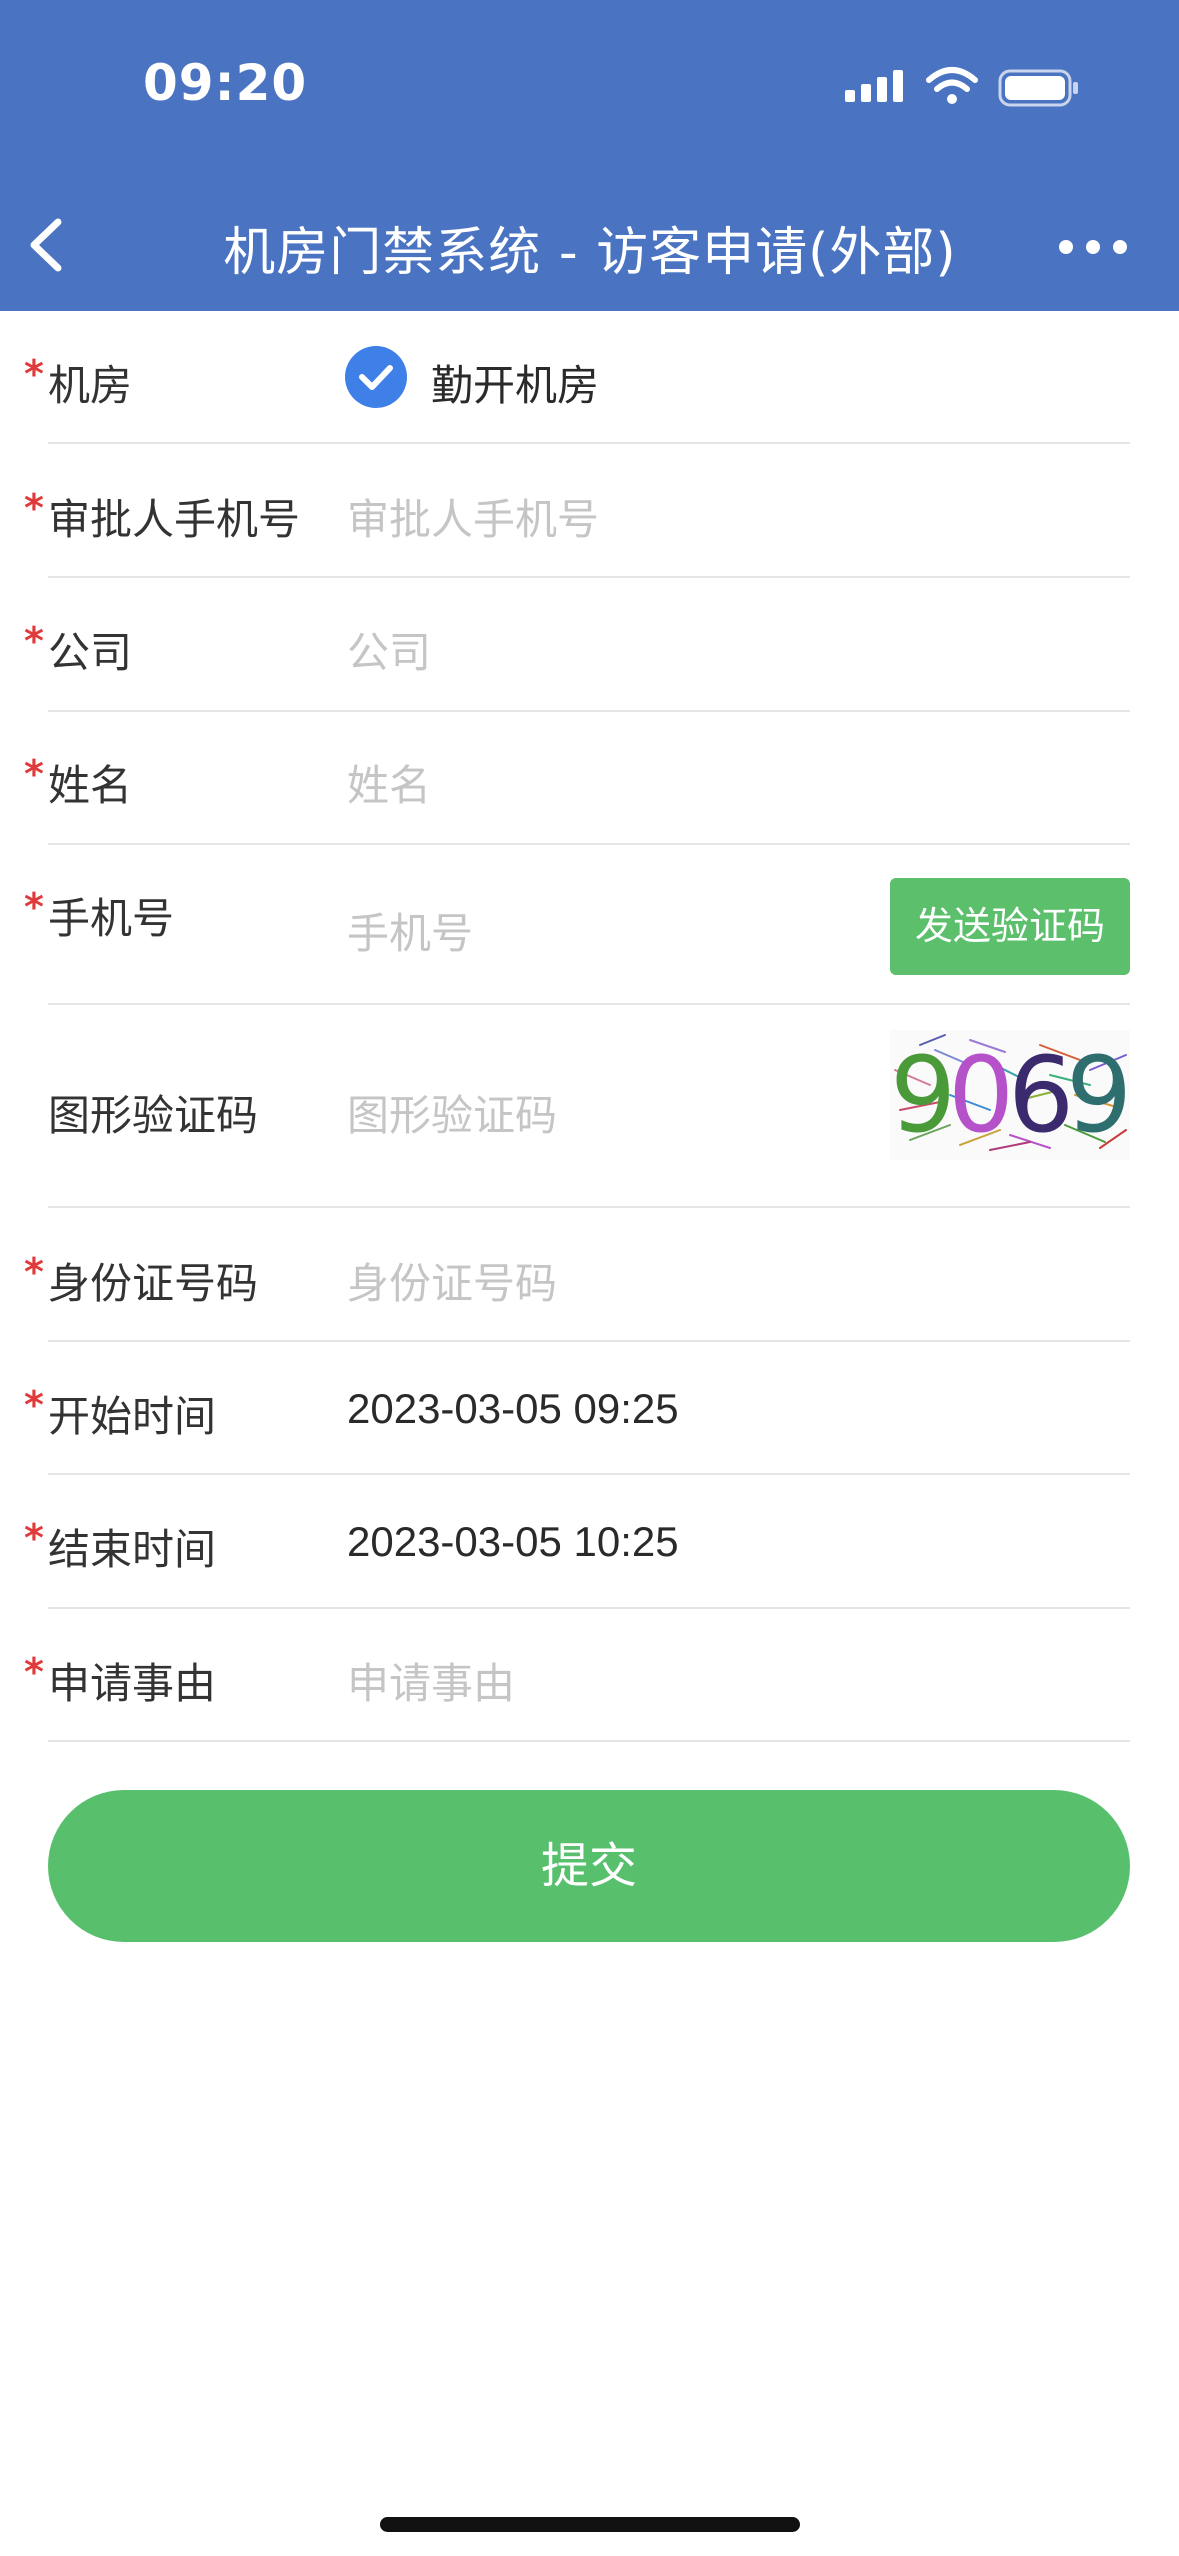 The height and width of the screenshot is (2556, 1179). Describe the element at coordinates (473, 516) in the screenshot. I see `approver-phone-input: 审批人手机号` at that location.